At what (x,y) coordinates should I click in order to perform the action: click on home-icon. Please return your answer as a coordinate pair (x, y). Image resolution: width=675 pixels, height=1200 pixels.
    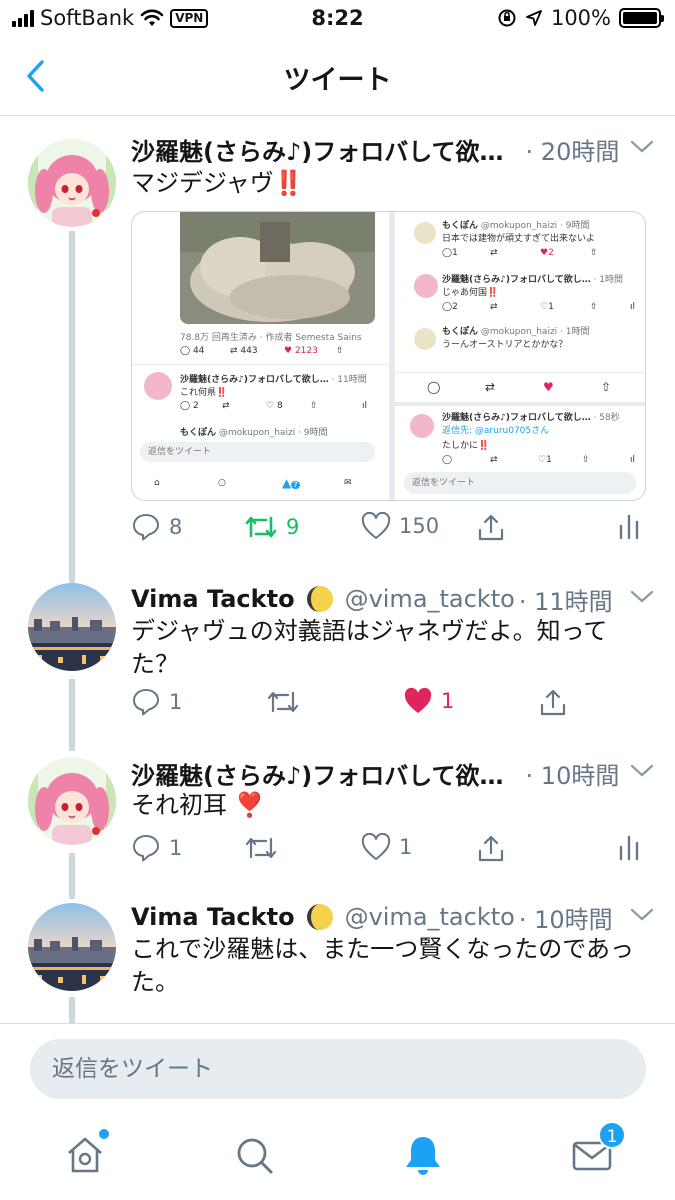
    Looking at the image, I should click on (85, 1155).